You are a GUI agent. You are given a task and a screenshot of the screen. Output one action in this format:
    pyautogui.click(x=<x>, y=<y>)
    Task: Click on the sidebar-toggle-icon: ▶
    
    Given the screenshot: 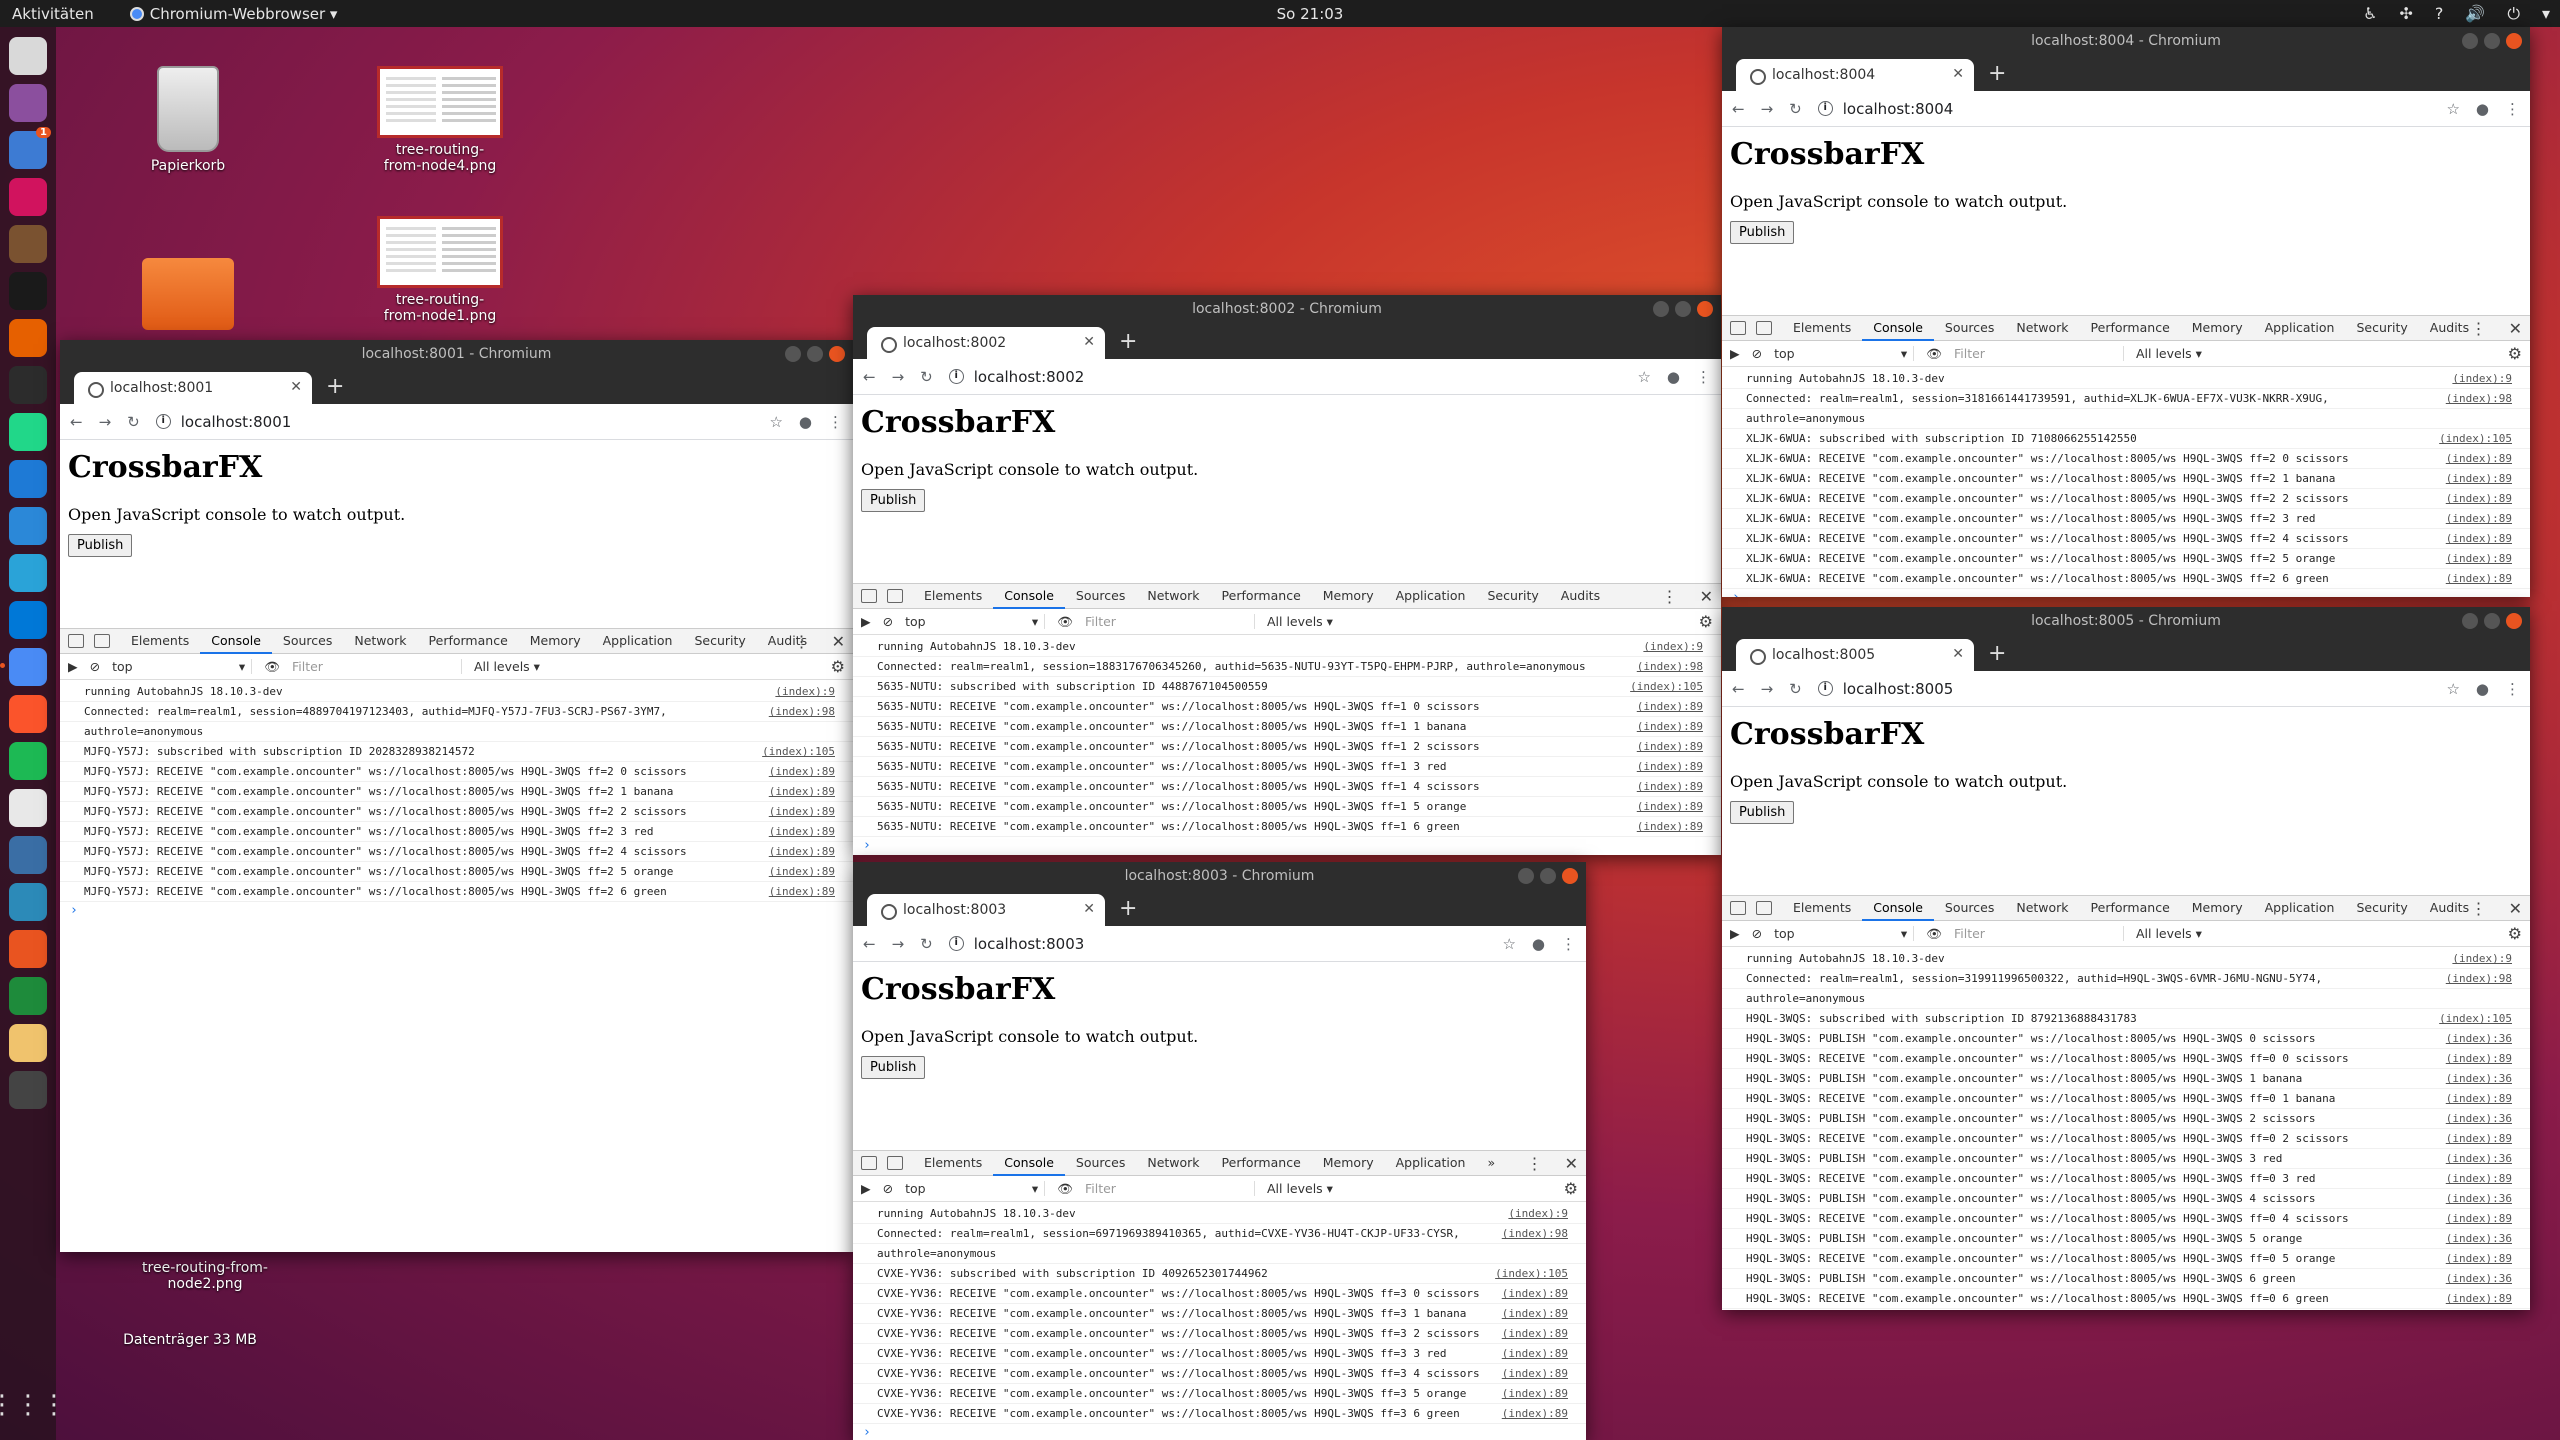 What is the action you would take?
    pyautogui.click(x=1735, y=353)
    